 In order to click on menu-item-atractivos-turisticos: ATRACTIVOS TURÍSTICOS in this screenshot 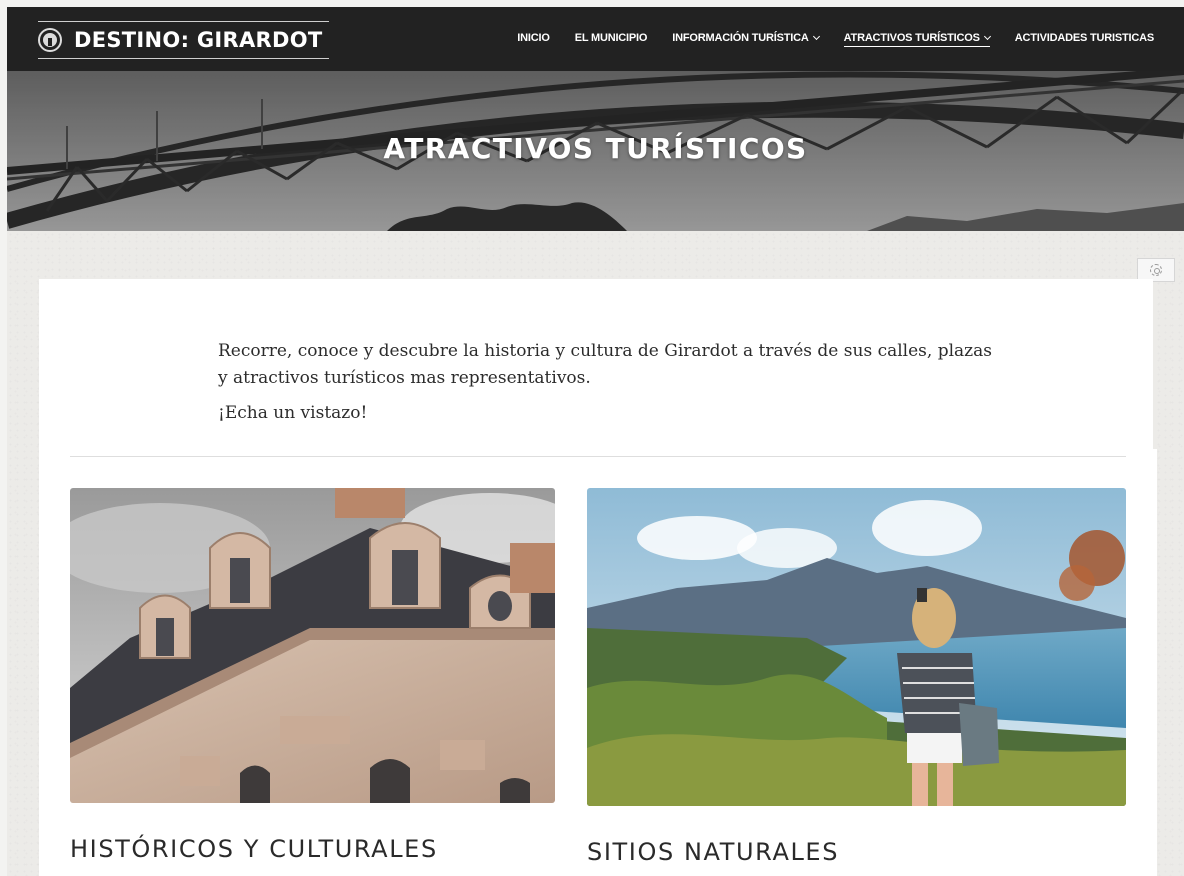, I will do `click(917, 39)`.